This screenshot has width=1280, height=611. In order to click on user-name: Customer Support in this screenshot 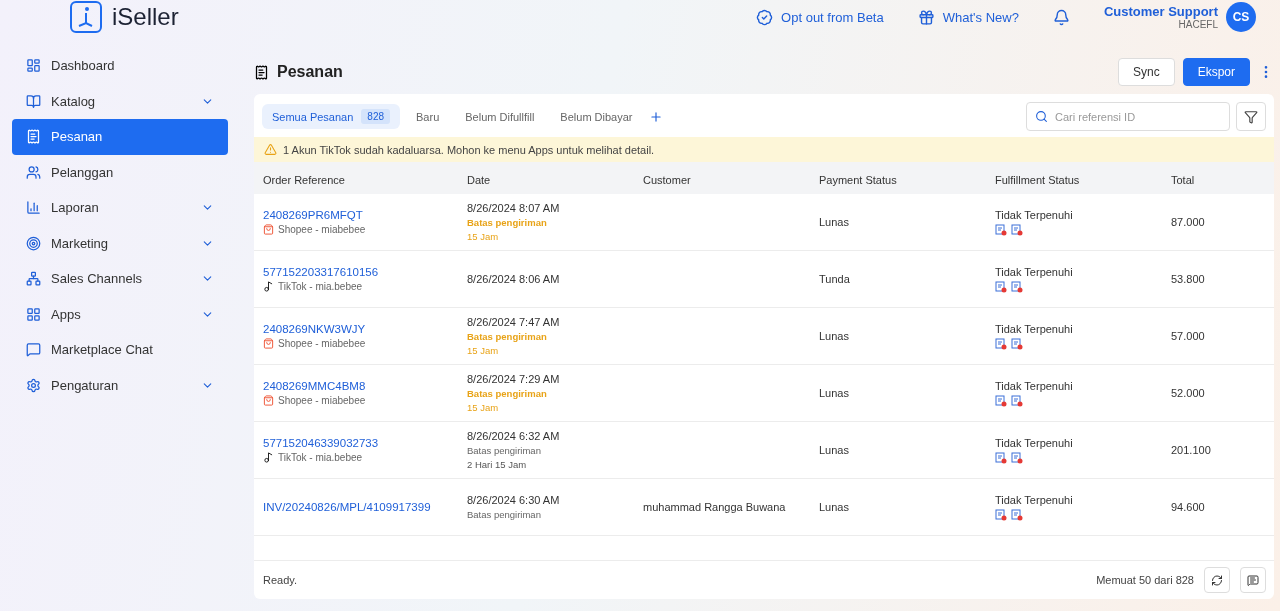, I will do `click(1160, 11)`.